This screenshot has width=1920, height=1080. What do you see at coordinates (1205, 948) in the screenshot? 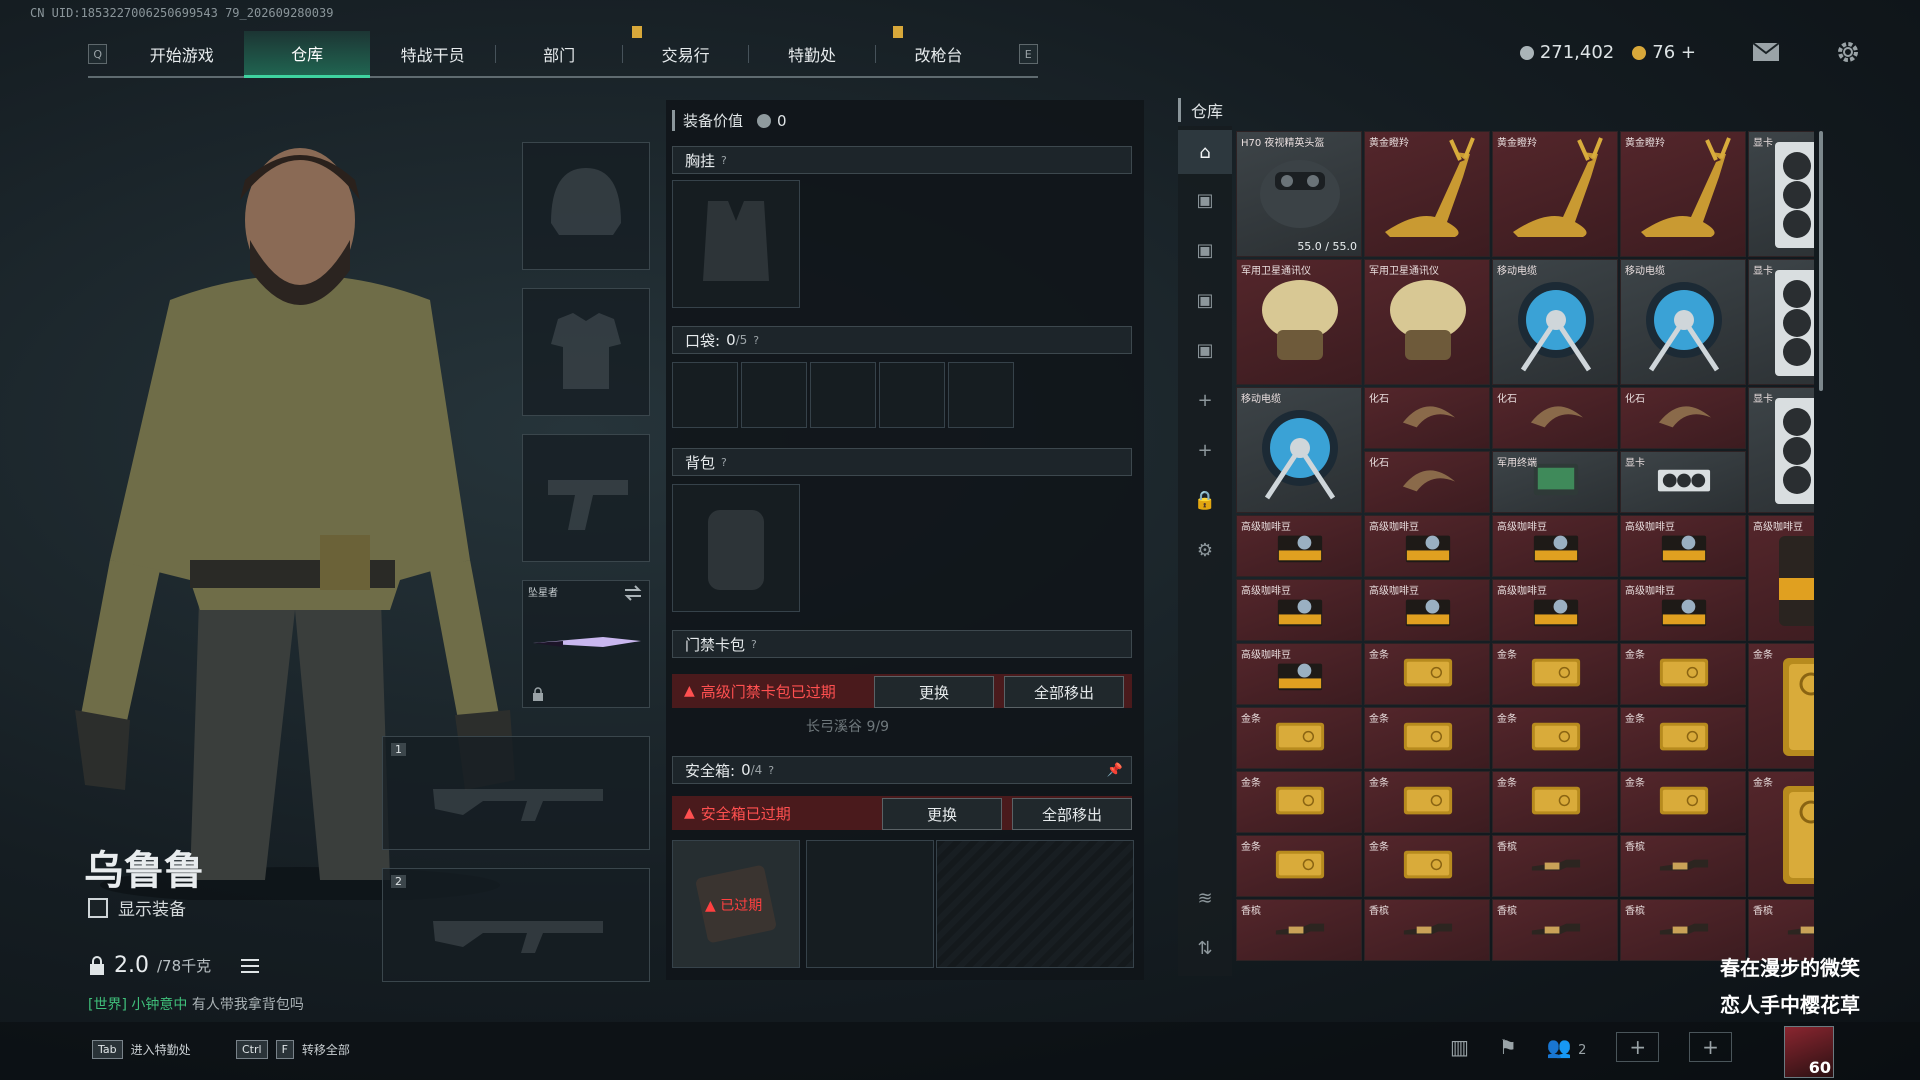
I see `sort-icon: ⇅` at bounding box center [1205, 948].